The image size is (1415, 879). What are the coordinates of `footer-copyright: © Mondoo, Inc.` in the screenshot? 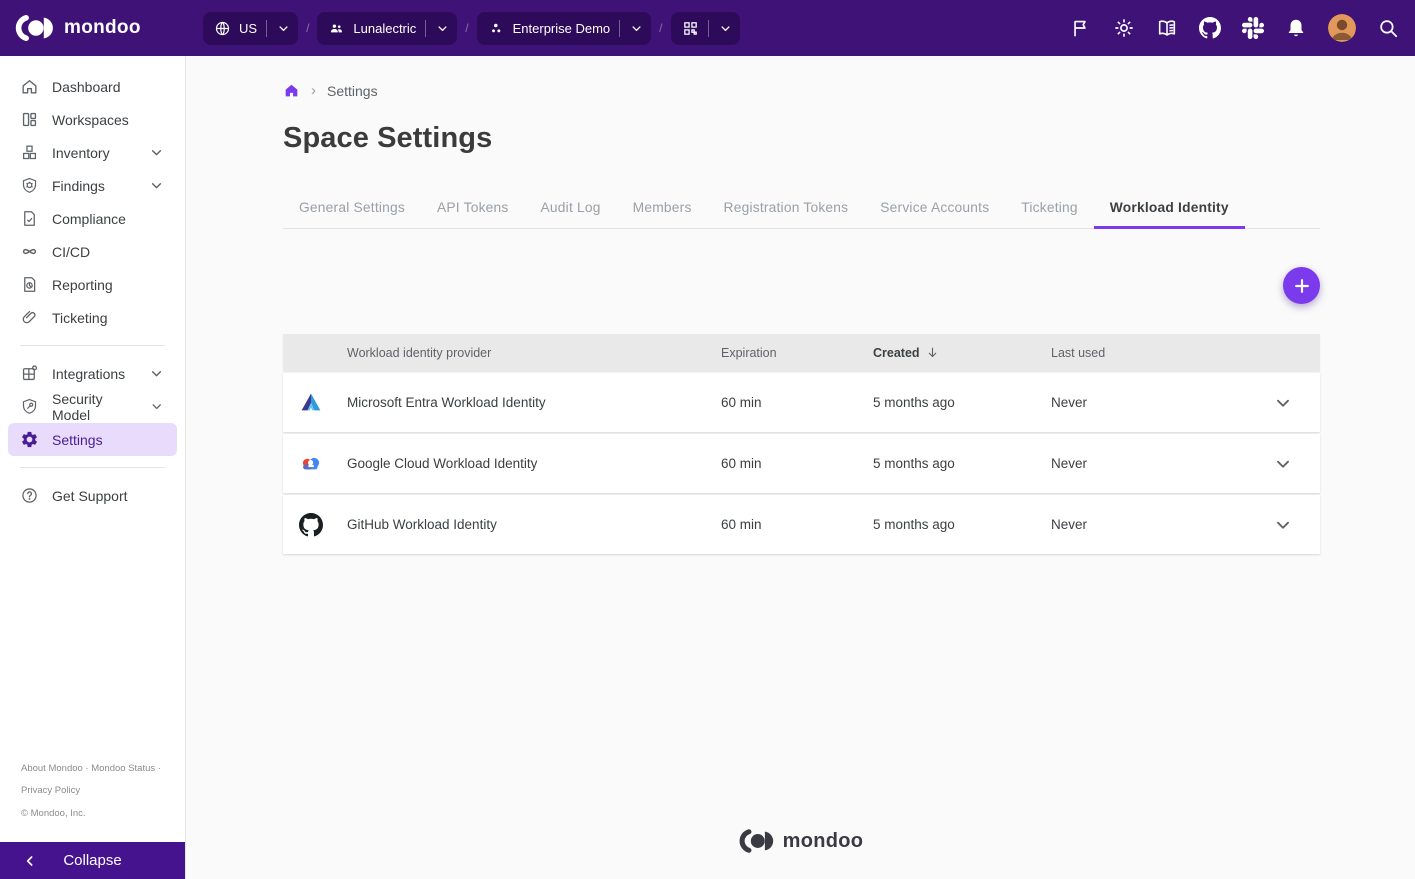 It's located at (53, 813).